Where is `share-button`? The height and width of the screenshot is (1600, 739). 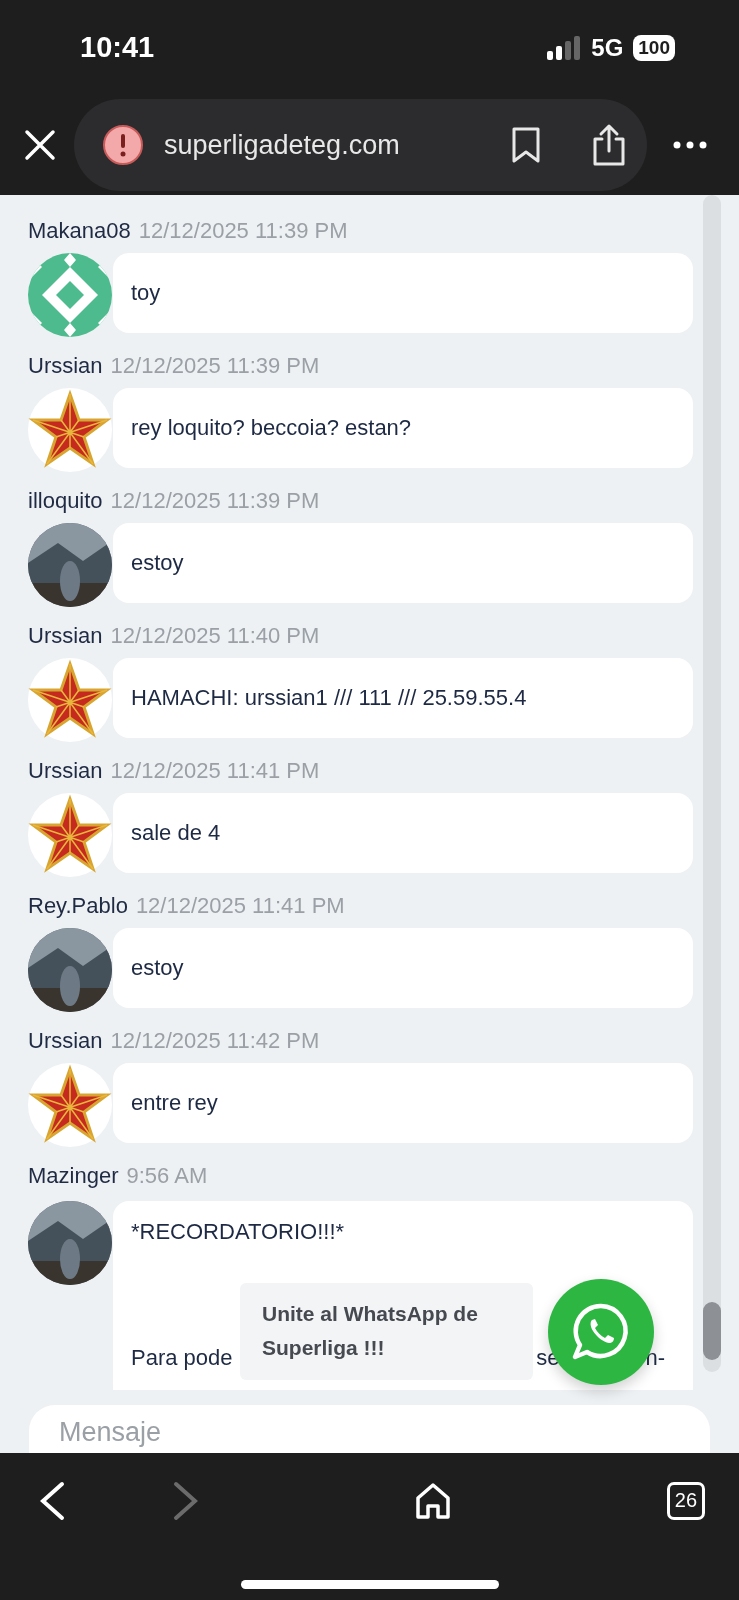 share-button is located at coordinates (609, 145).